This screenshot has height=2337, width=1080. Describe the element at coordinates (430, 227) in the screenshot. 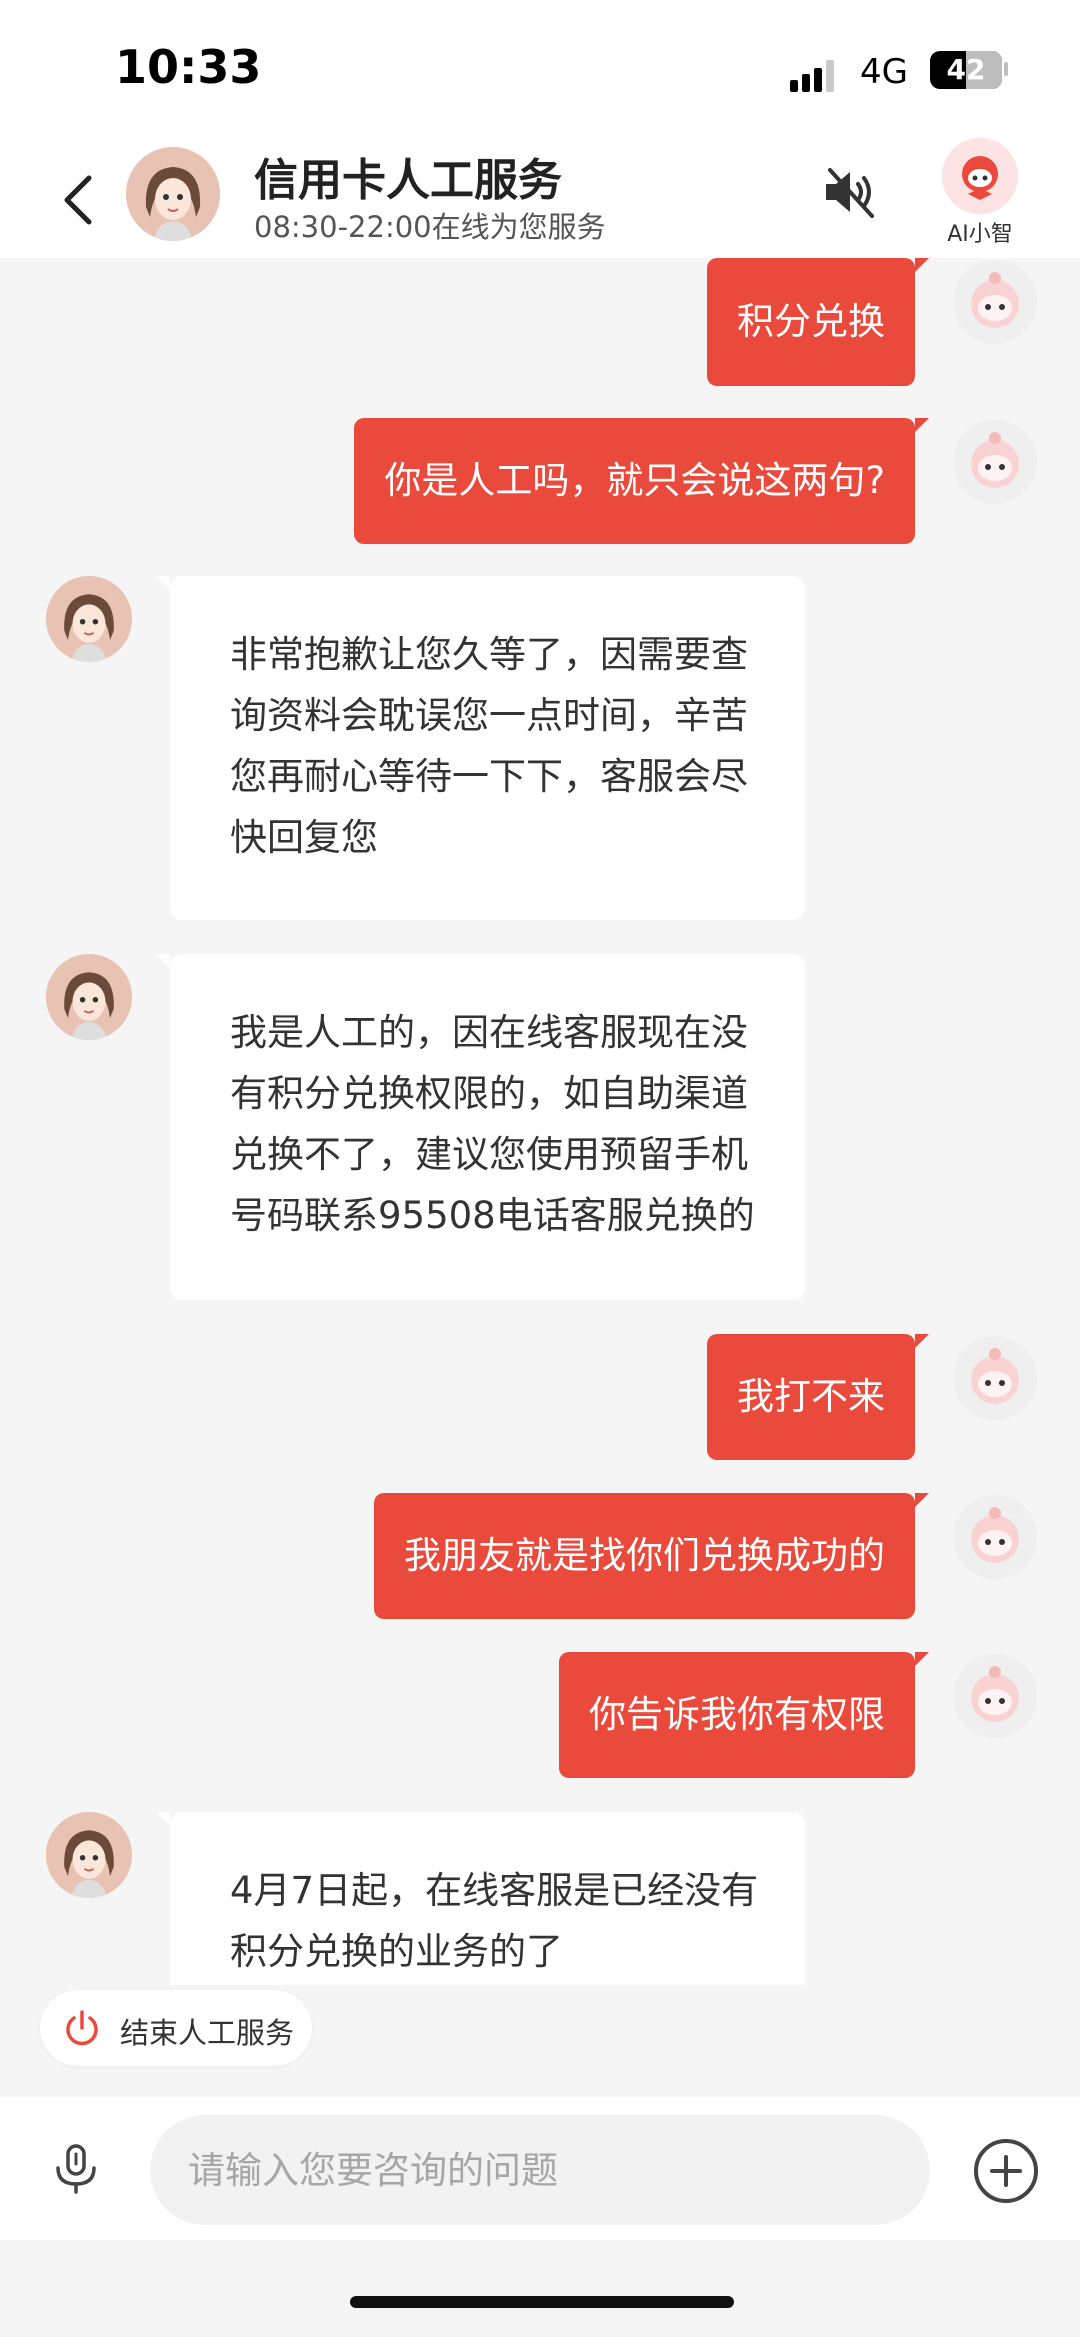

I see `service-hours: 08:30-22:00在线为您服务` at that location.